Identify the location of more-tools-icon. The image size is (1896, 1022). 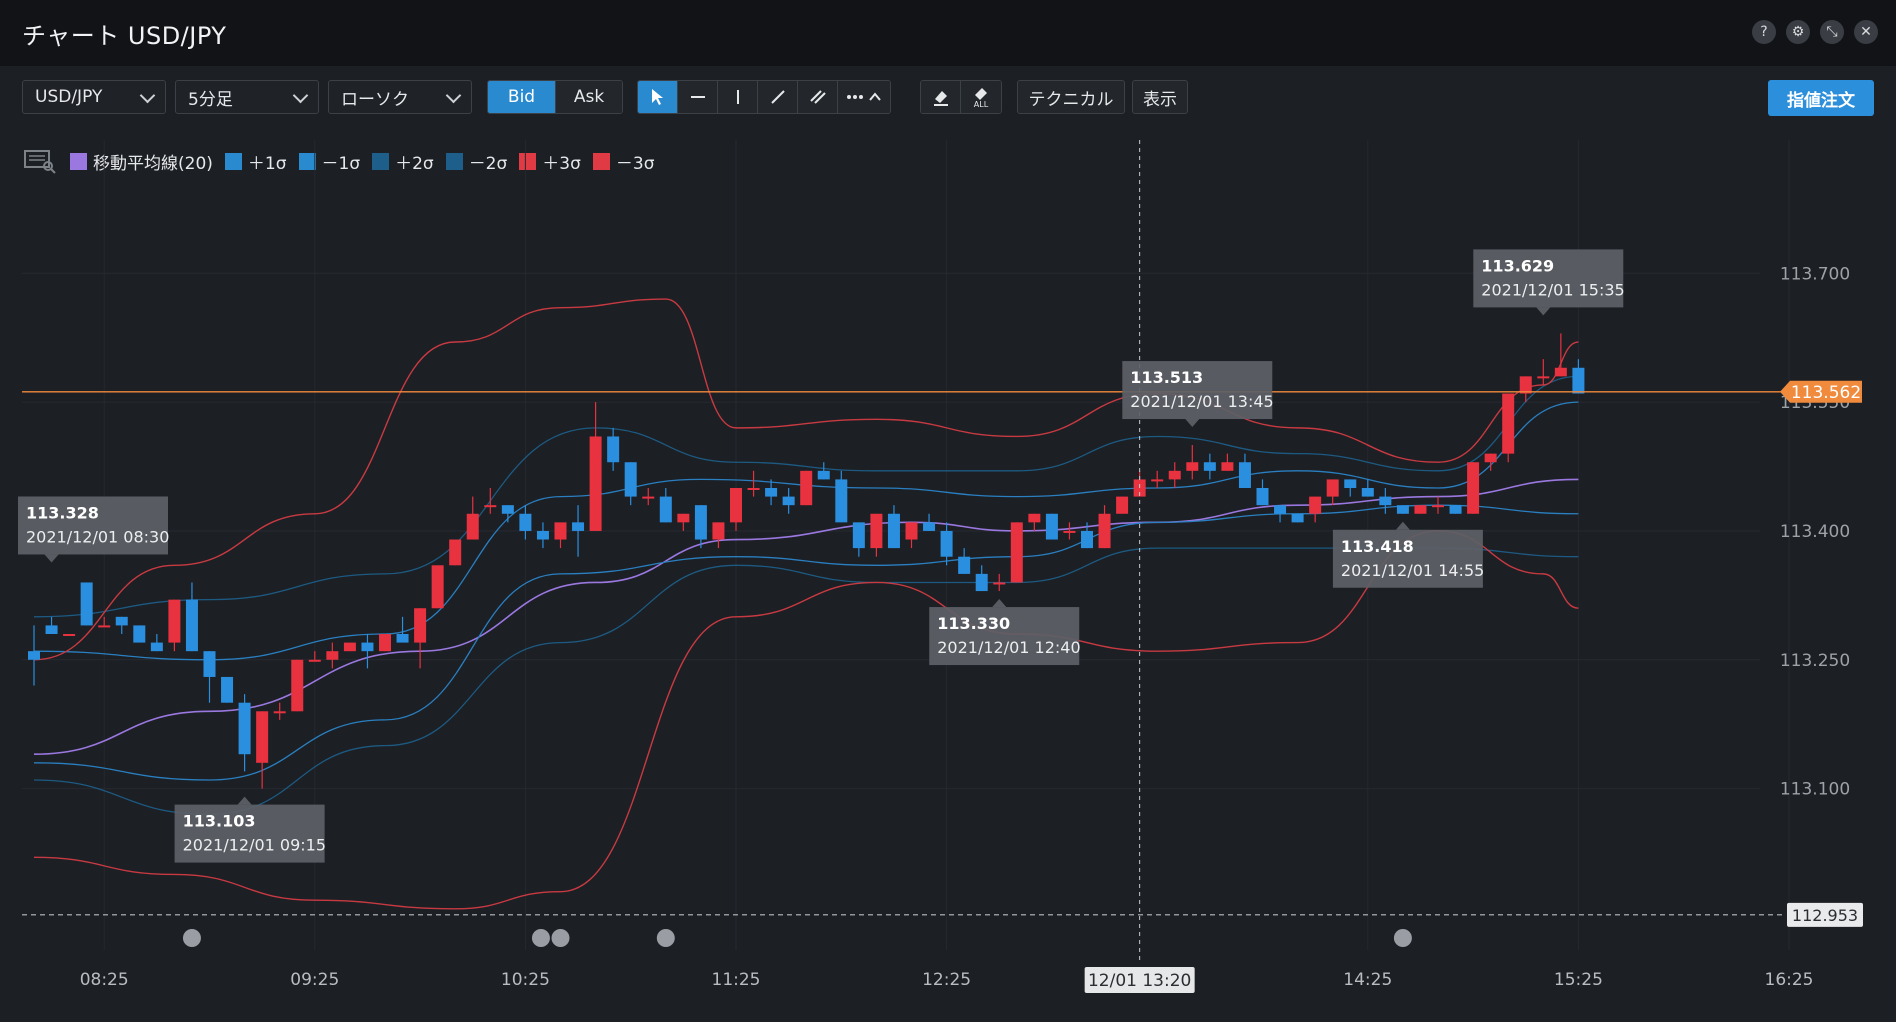
(864, 97).